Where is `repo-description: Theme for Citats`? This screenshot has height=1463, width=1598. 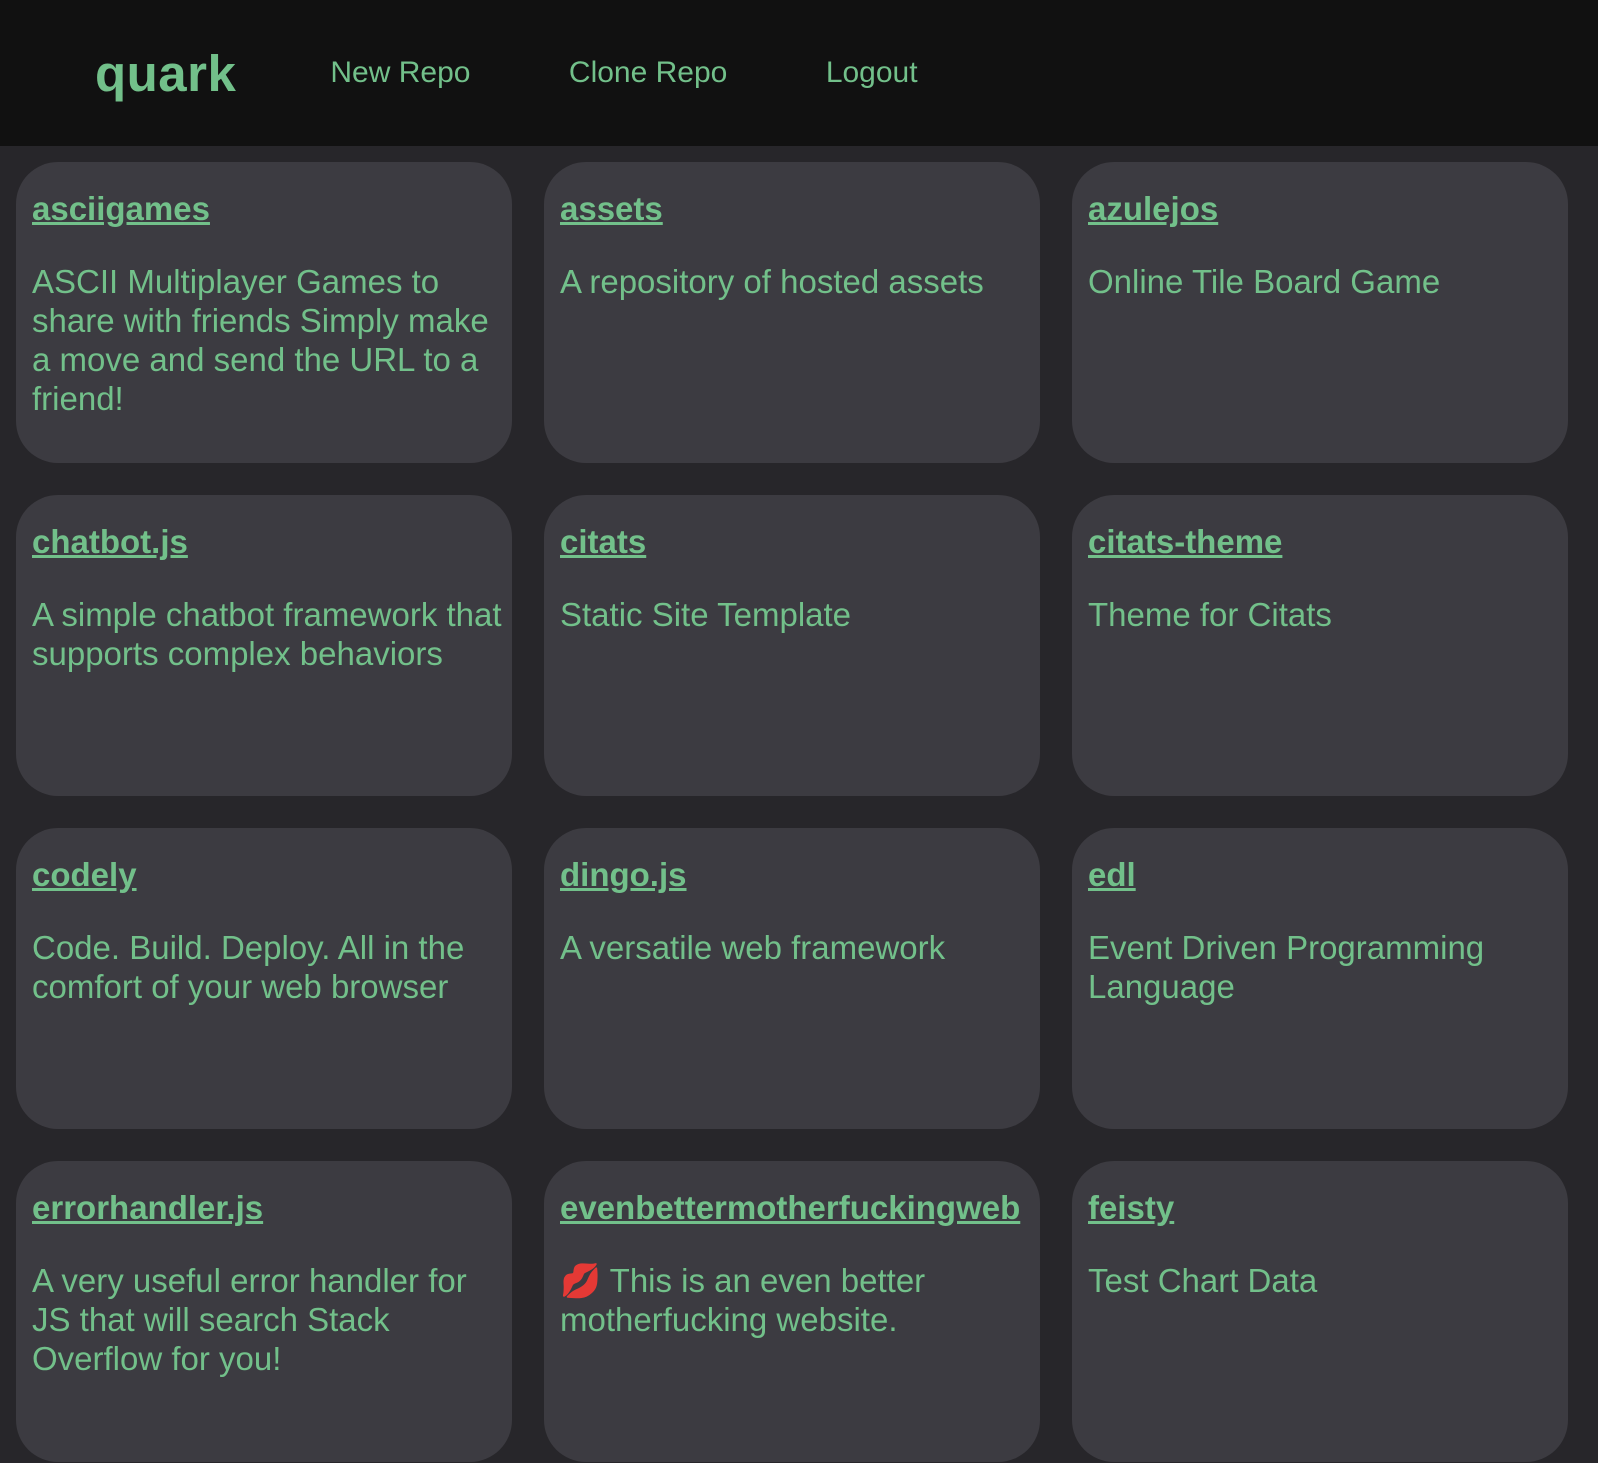 repo-description: Theme for Citats is located at coordinates (1210, 614).